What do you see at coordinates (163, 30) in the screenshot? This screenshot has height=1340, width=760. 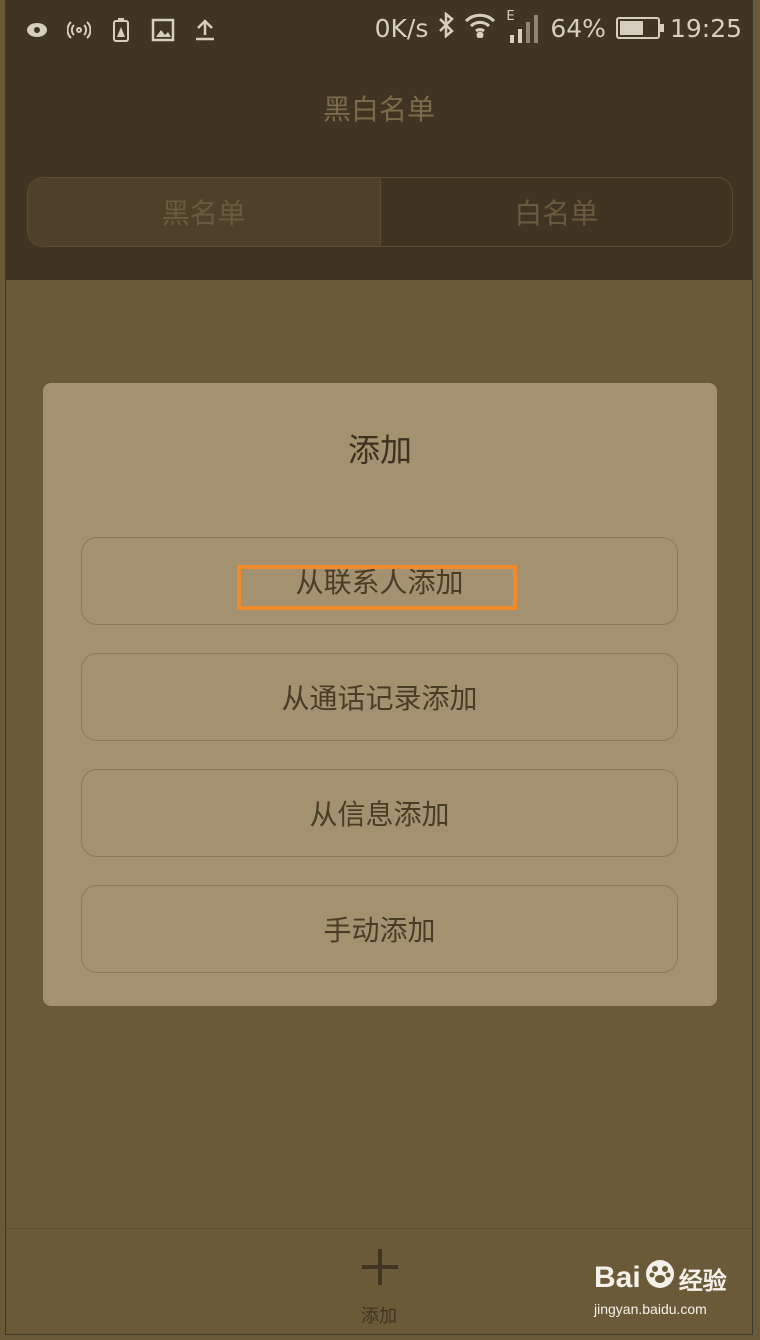 I see `image-icon` at bounding box center [163, 30].